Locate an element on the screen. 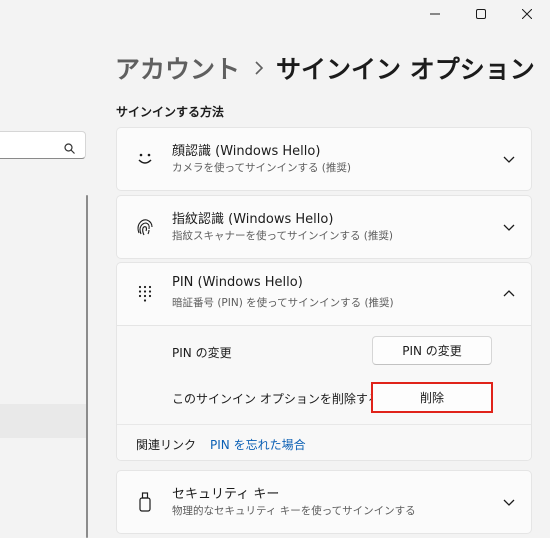 This screenshot has height=538, width=550. chevron-right-icon is located at coordinates (259, 68).